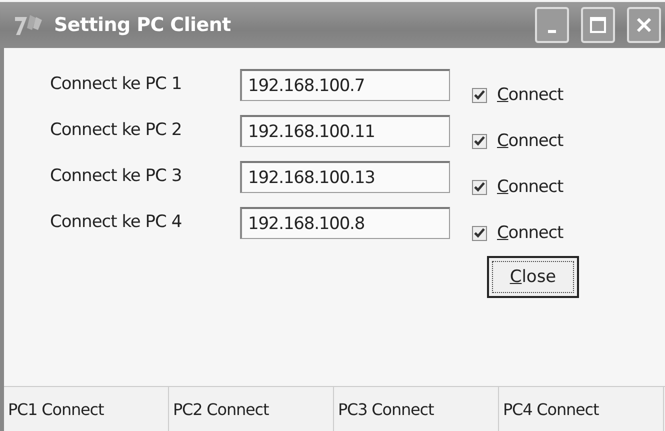  Describe the element at coordinates (533, 277) in the screenshot. I see `close-dialog-button: Close` at that location.